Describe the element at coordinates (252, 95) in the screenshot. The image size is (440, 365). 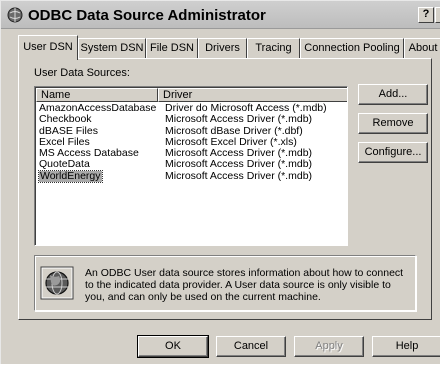
I see `column-header-driver: Driver` at that location.